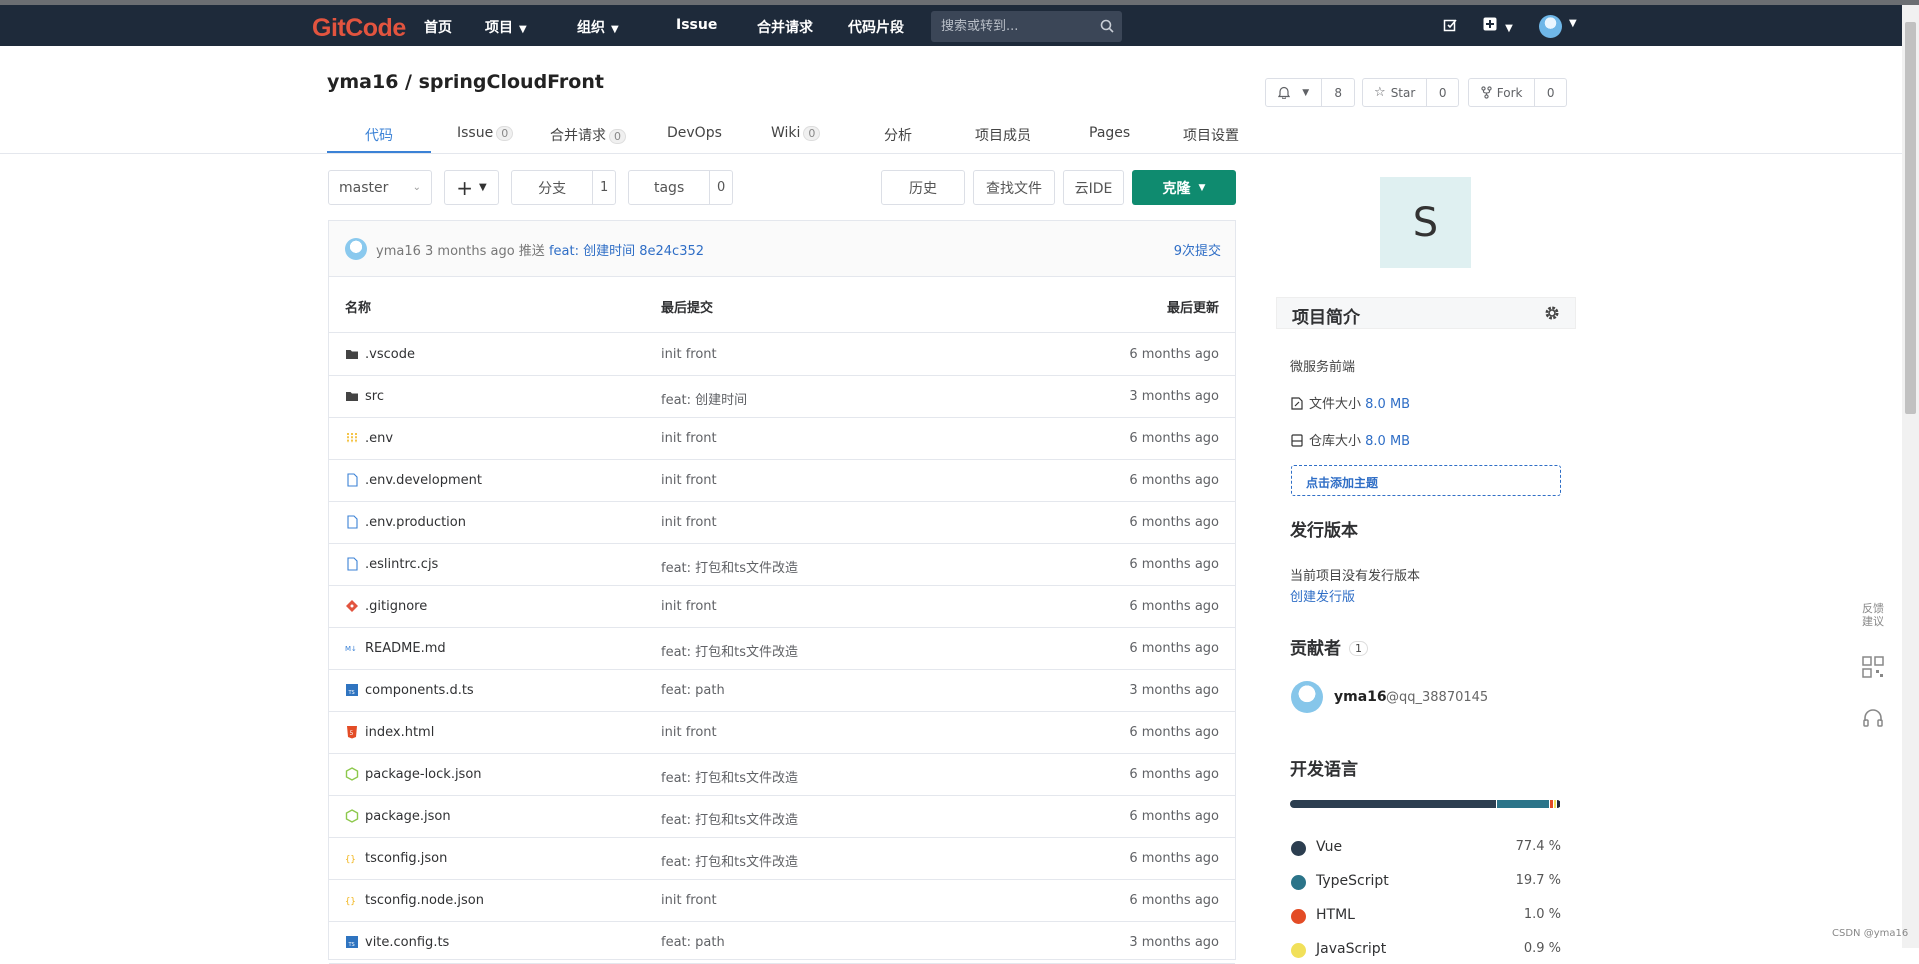 Image resolution: width=1919 pixels, height=964 pixels. I want to click on find-file-button: 查找文件, so click(1014, 187).